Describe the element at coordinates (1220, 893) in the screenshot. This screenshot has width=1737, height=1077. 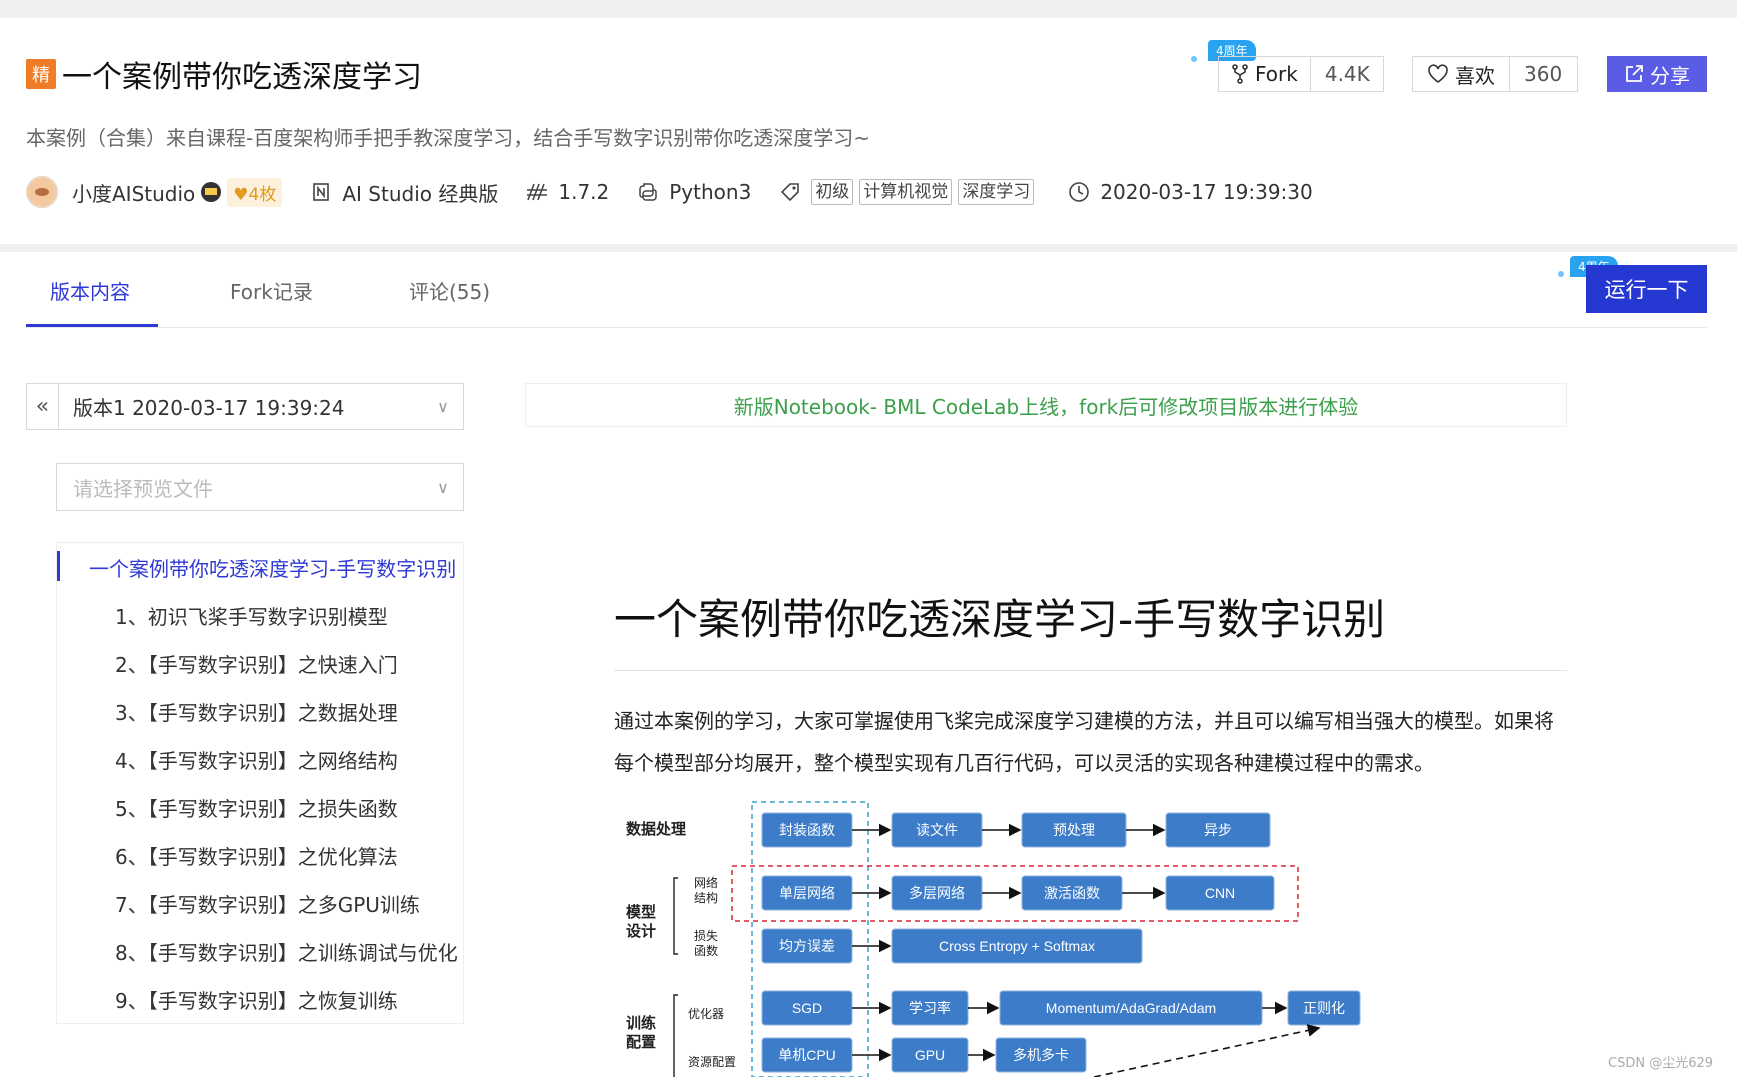
I see `diagram-box-label: CNN` at that location.